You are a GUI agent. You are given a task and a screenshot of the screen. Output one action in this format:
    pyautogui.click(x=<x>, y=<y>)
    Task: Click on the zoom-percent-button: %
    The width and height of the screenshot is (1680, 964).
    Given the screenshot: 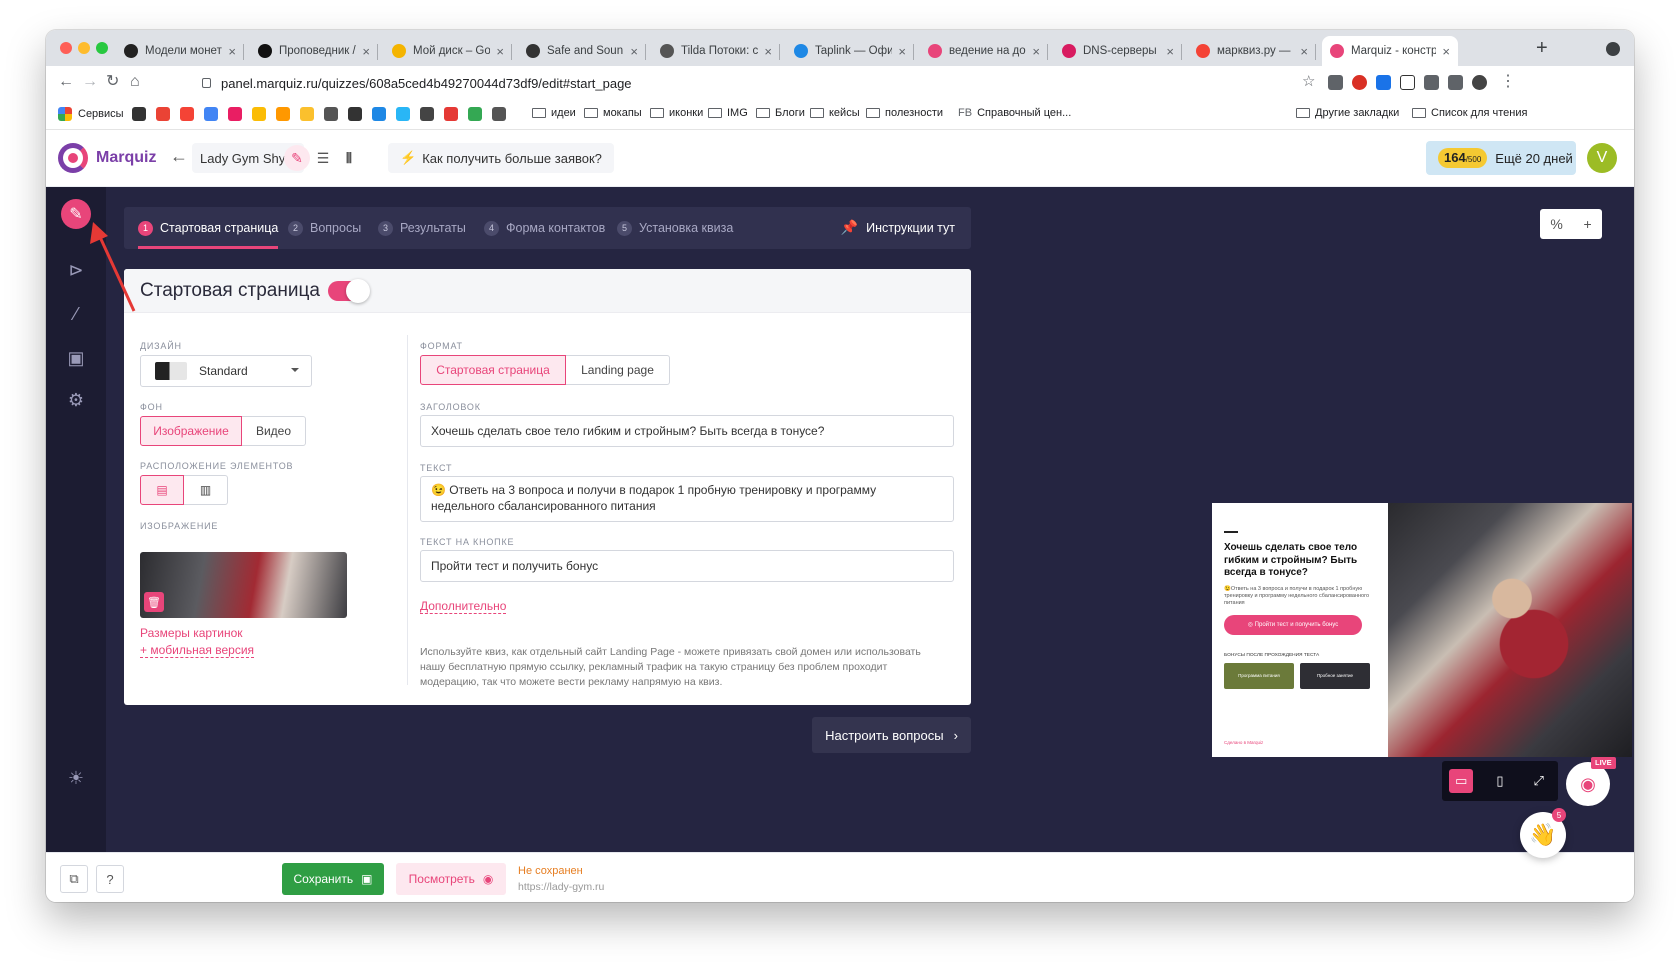 What is the action you would take?
    pyautogui.click(x=1556, y=224)
    